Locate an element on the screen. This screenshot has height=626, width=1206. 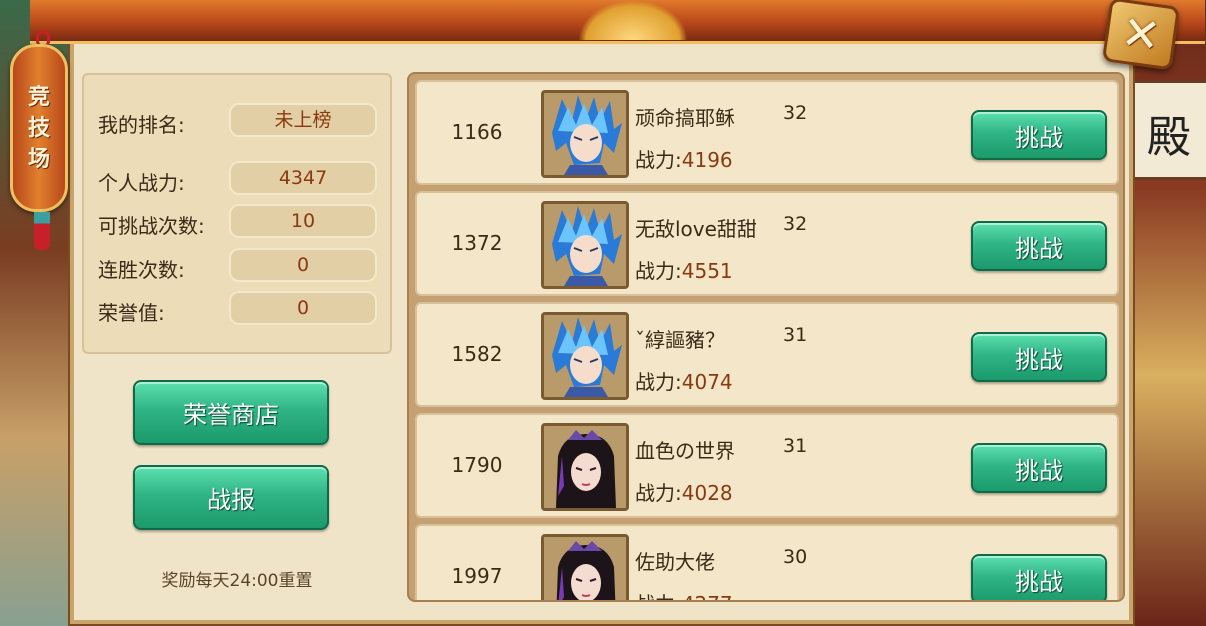
power-value: 4074 is located at coordinates (707, 382).